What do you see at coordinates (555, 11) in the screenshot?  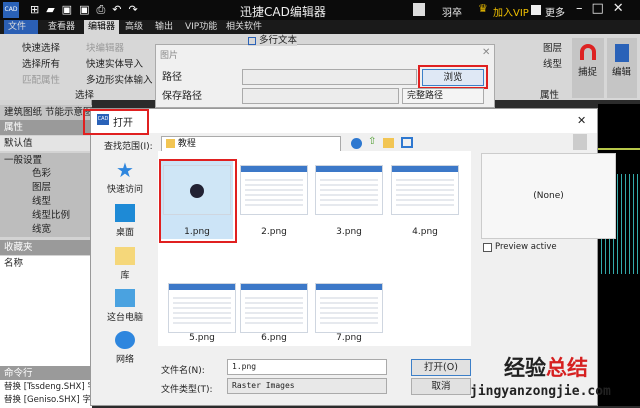 I see `more-button: 更多` at bounding box center [555, 11].